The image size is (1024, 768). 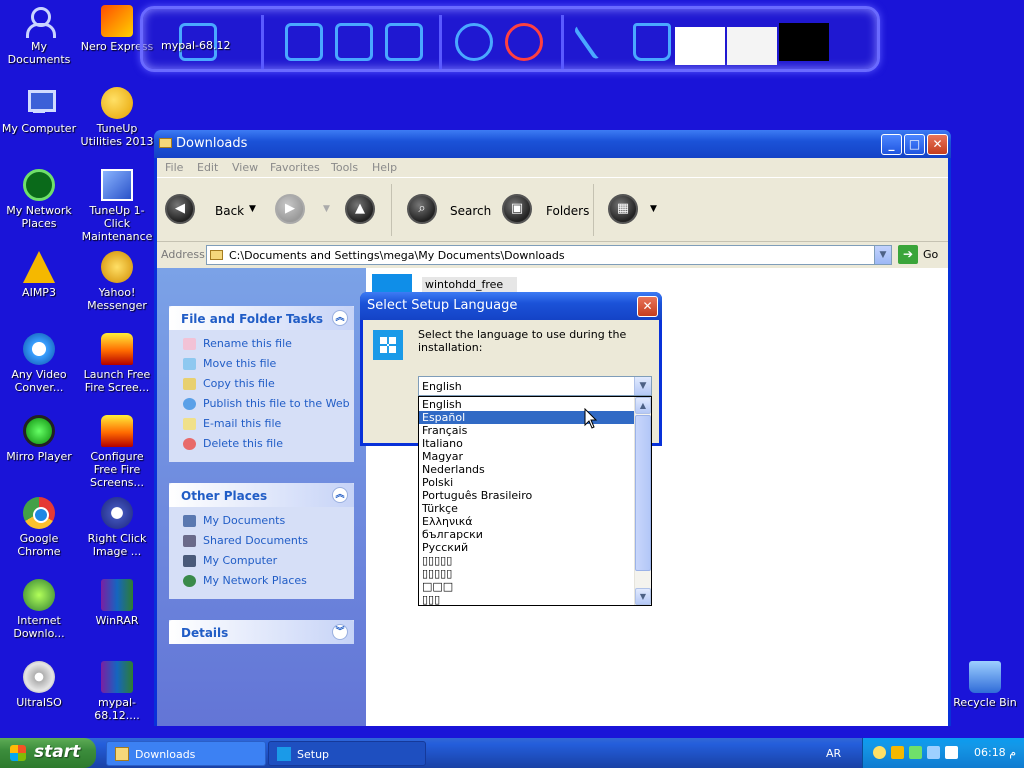 What do you see at coordinates (267, 406) in the screenshot?
I see `publish-file-link: Publish this file to the Web` at bounding box center [267, 406].